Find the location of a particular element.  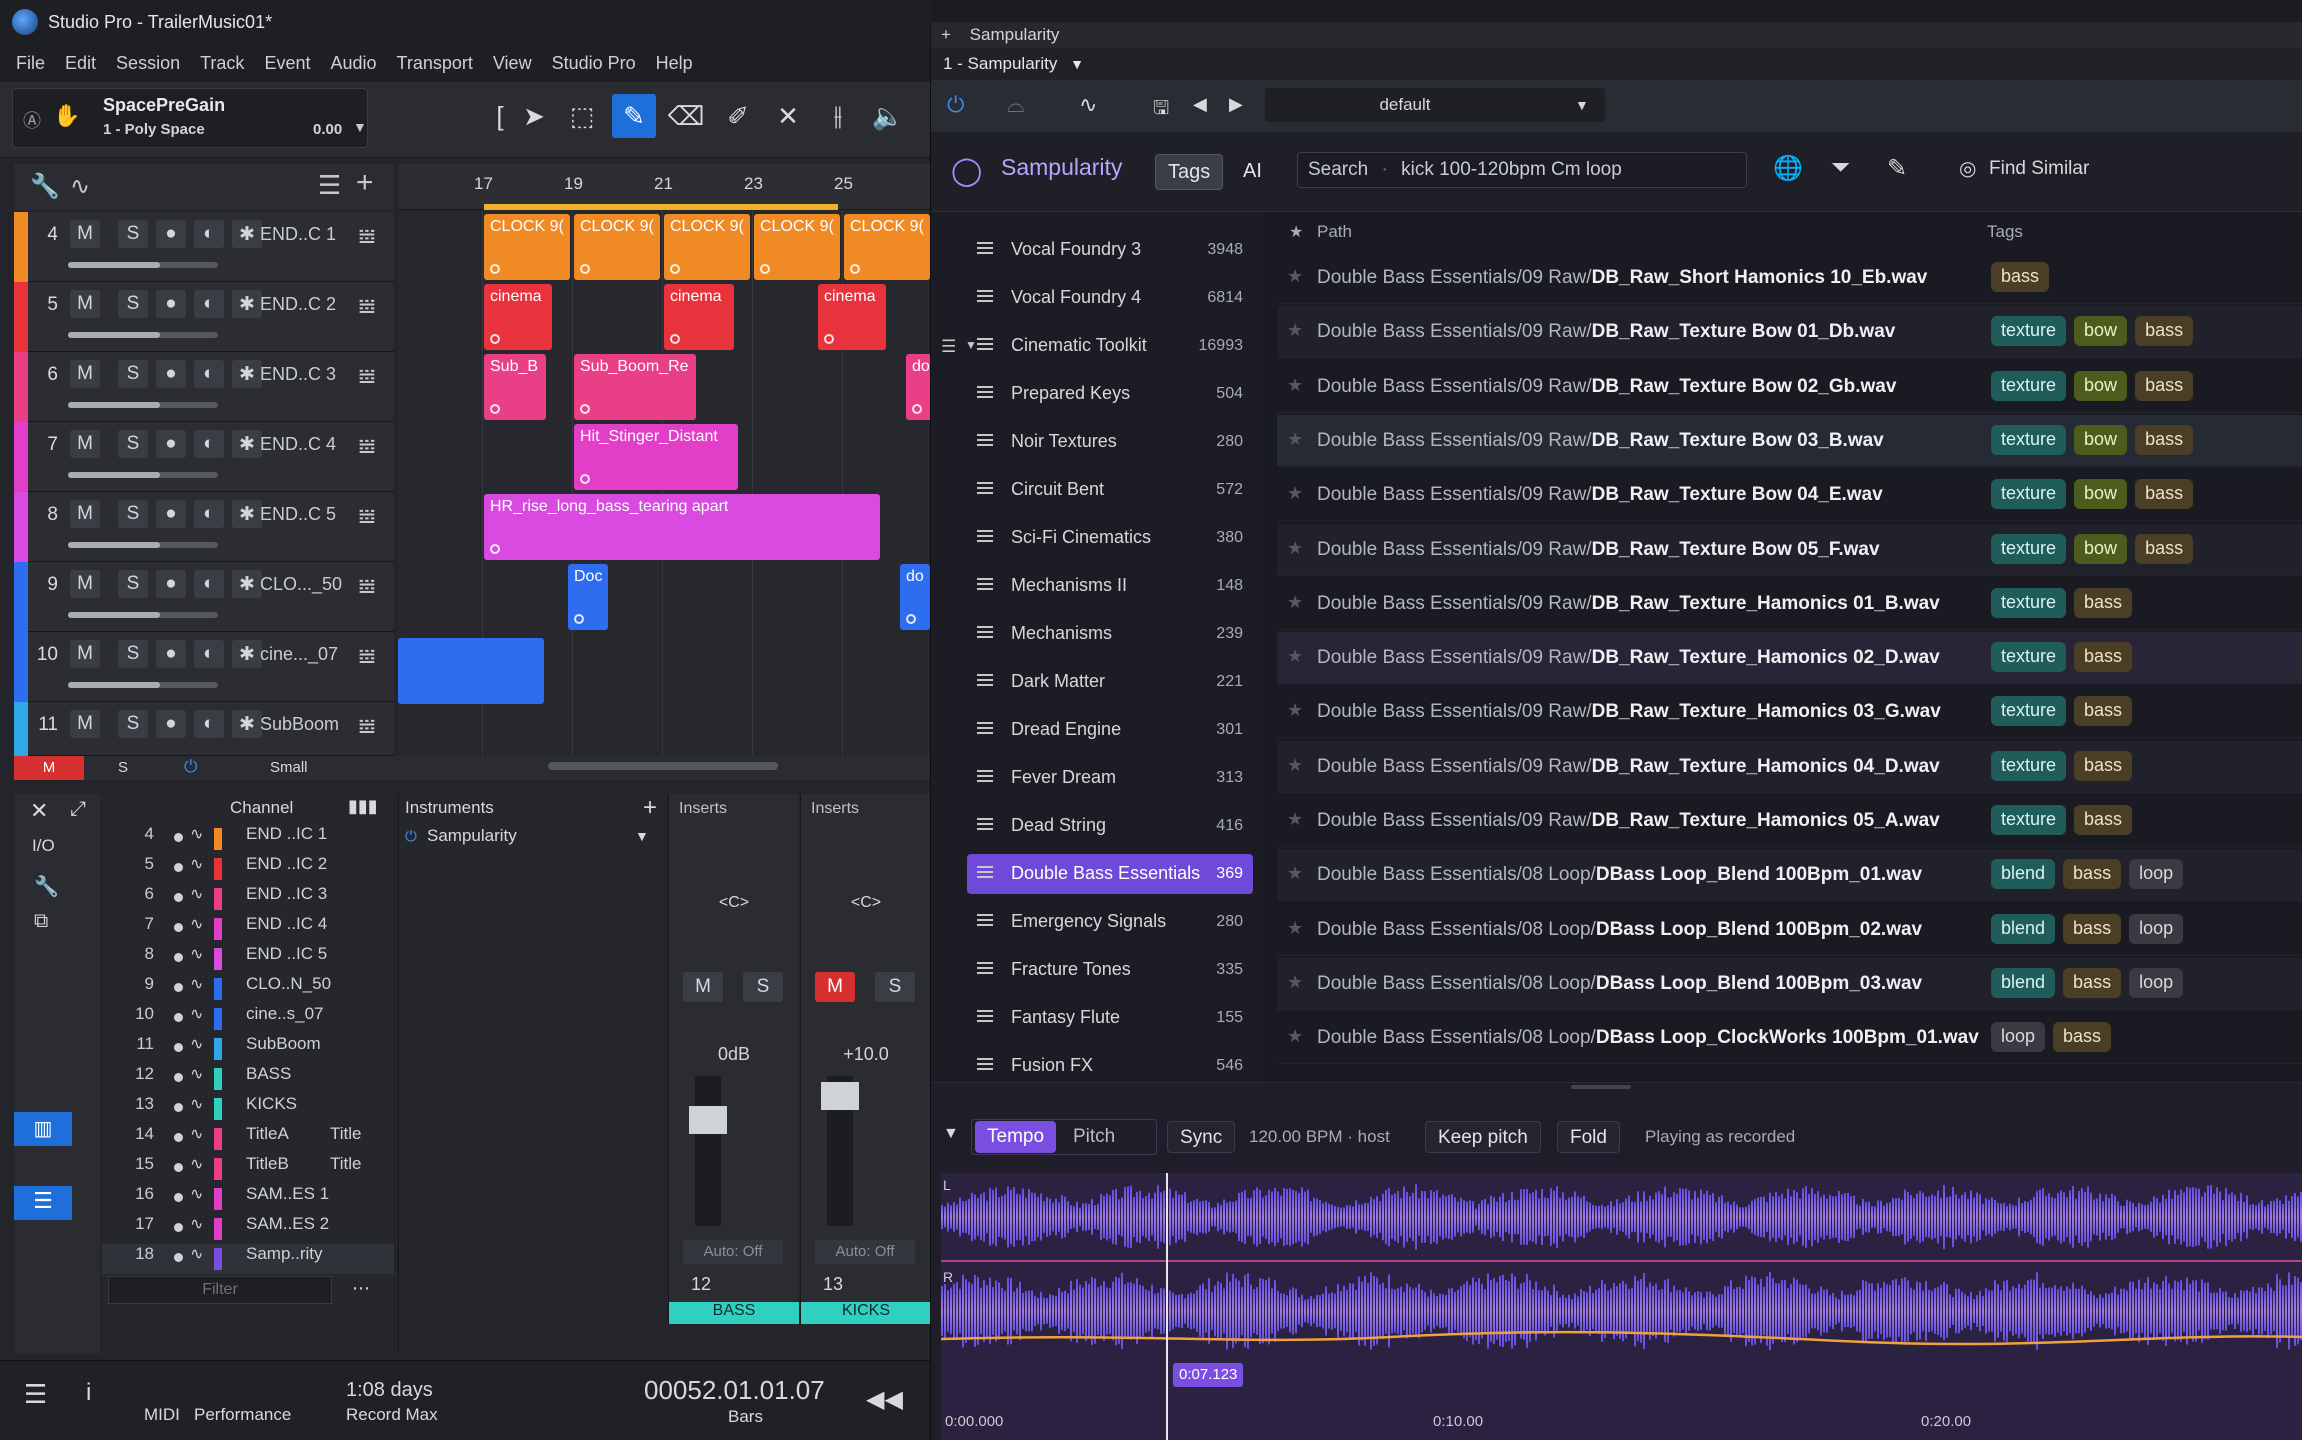

track-row: 11 M S ● ◐ ✱ SubBoom 𝍂 is located at coordinates (204, 729).